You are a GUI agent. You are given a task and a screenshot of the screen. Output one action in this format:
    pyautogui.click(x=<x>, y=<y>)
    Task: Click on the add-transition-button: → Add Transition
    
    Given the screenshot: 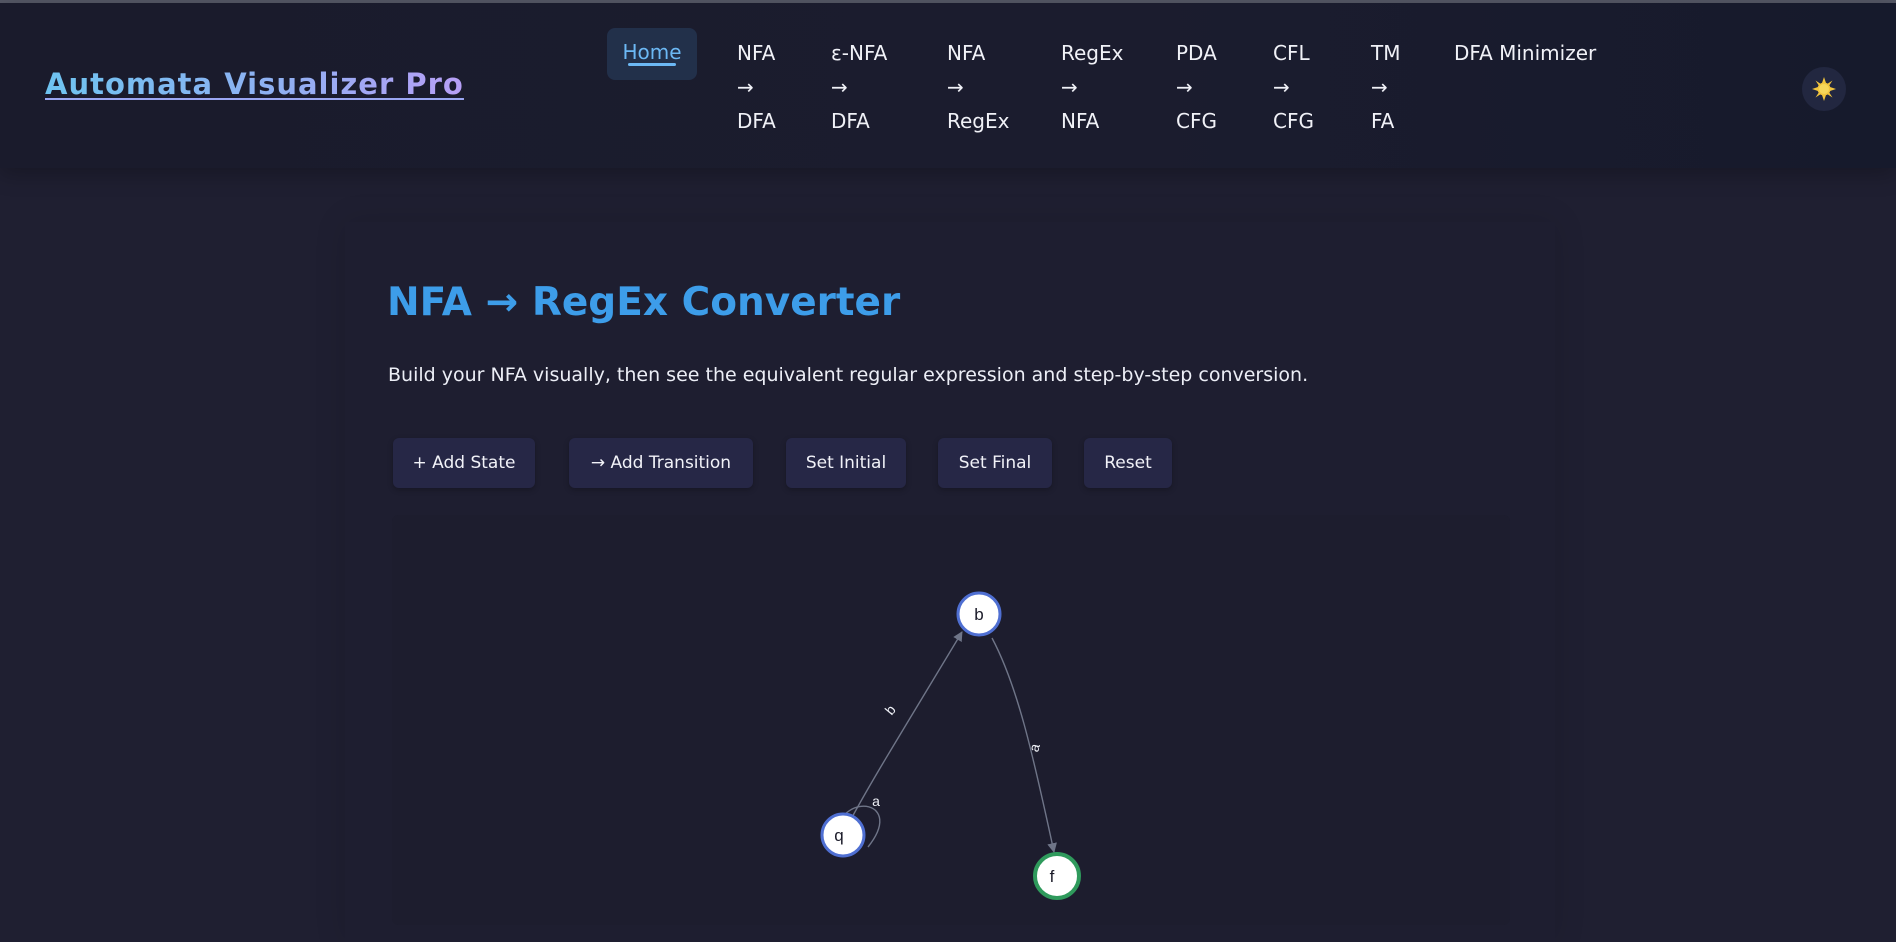 What is the action you would take?
    pyautogui.click(x=661, y=463)
    